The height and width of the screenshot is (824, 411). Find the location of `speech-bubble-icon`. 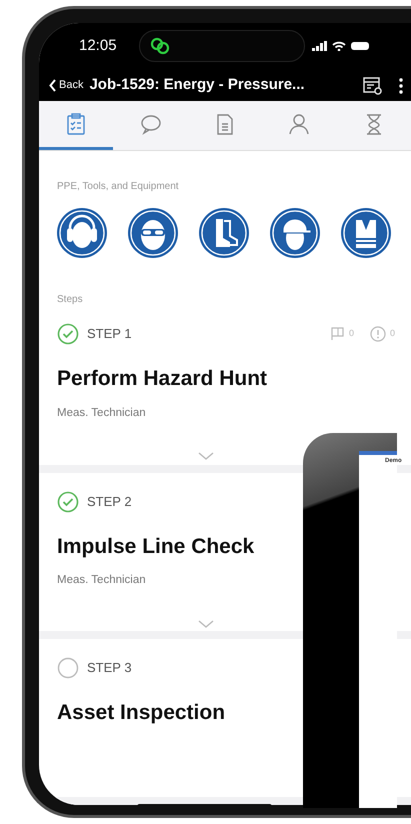

speech-bubble-icon is located at coordinates (151, 124).